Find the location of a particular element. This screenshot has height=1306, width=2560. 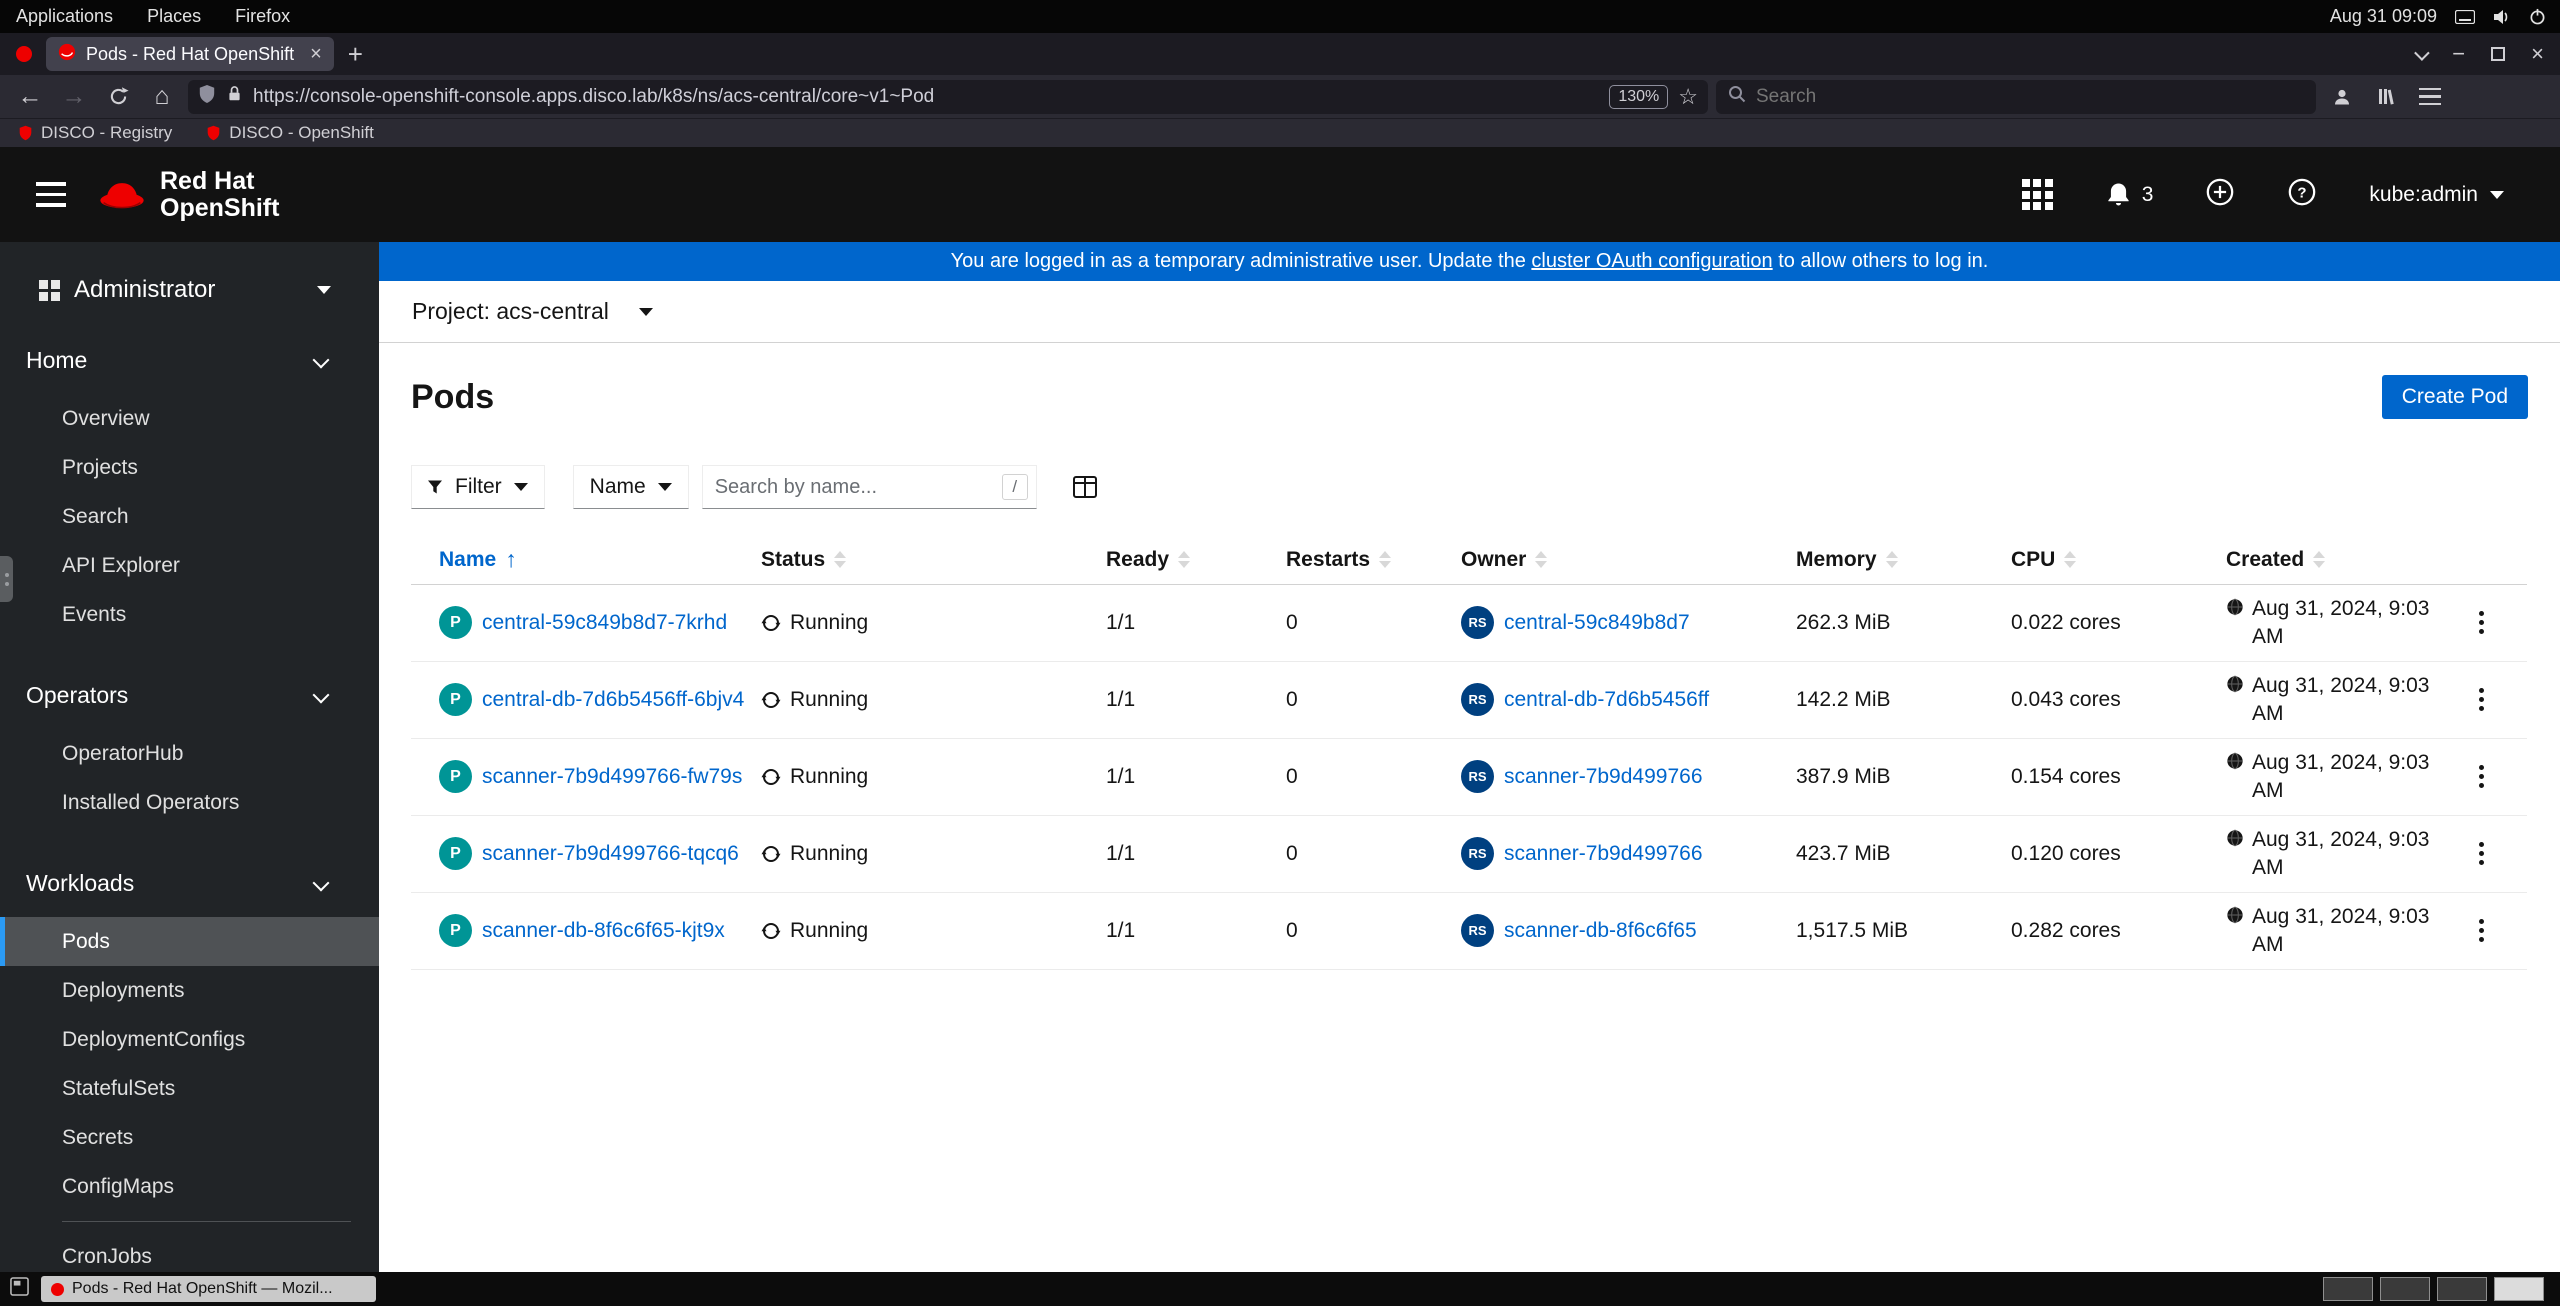

window-maximize-button is located at coordinates (2498, 54).